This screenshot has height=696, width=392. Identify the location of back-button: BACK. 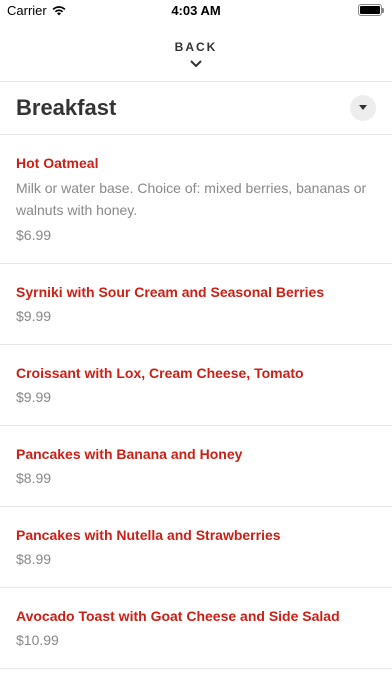
(196, 52).